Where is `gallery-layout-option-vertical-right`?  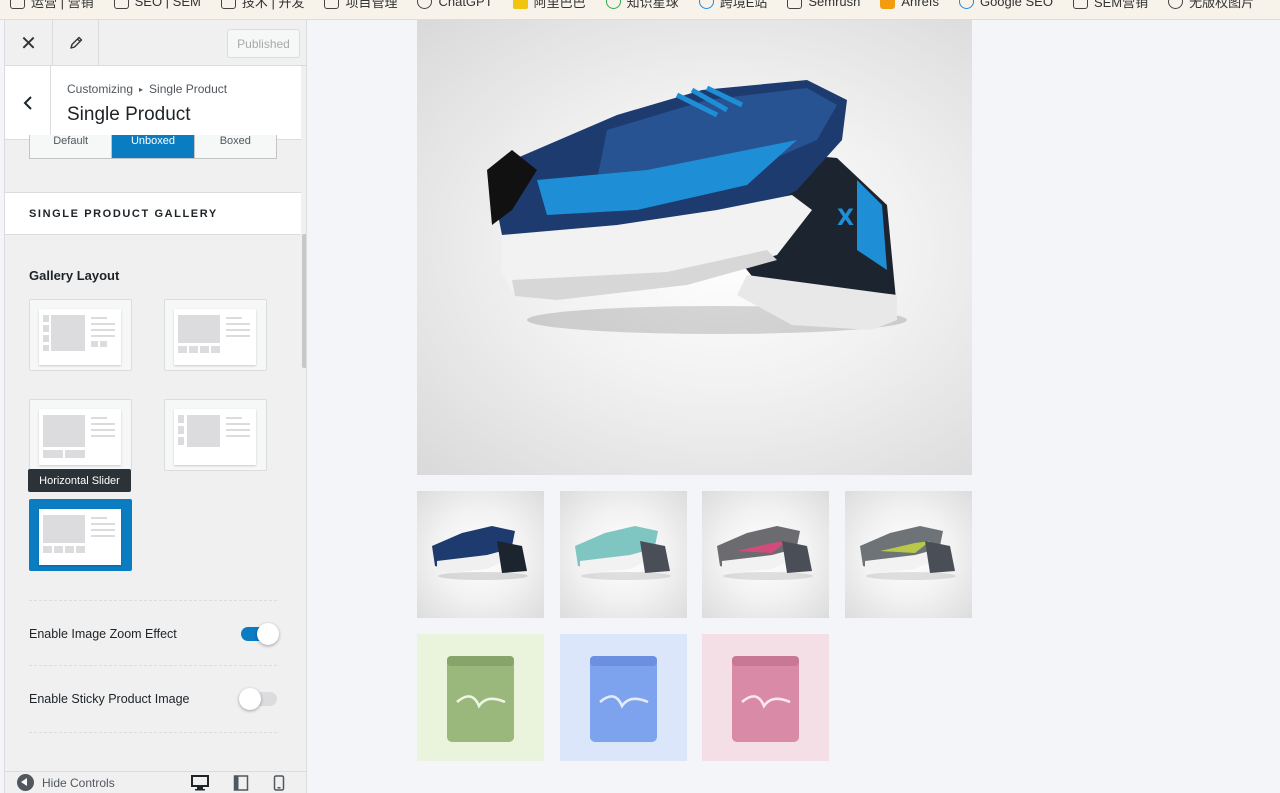 gallery-layout-option-vertical-right is located at coordinates (215, 435).